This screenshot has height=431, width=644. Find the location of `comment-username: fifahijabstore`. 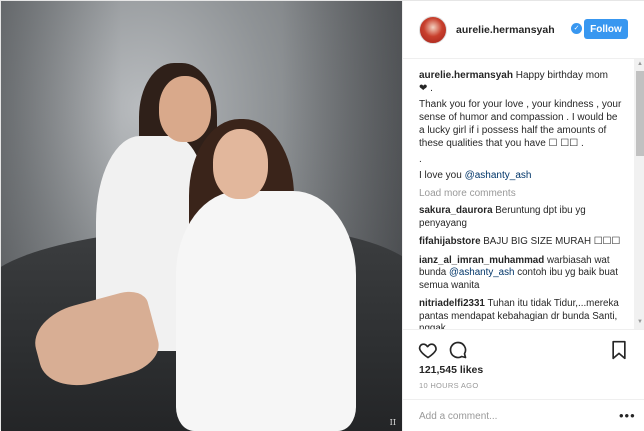

comment-username: fifahijabstore is located at coordinates (450, 241).